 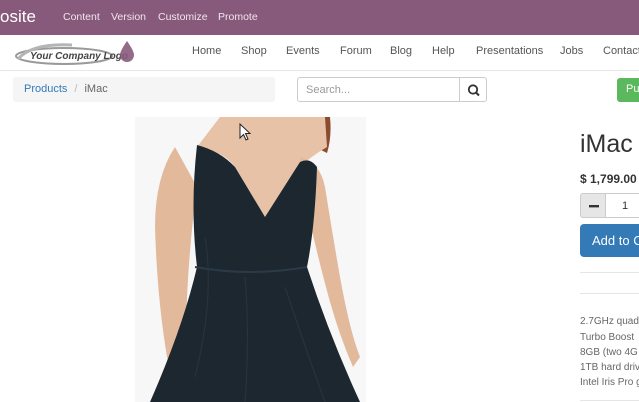 I want to click on admin-bar: osite Content Version Customize Promote, so click(x=319, y=17).